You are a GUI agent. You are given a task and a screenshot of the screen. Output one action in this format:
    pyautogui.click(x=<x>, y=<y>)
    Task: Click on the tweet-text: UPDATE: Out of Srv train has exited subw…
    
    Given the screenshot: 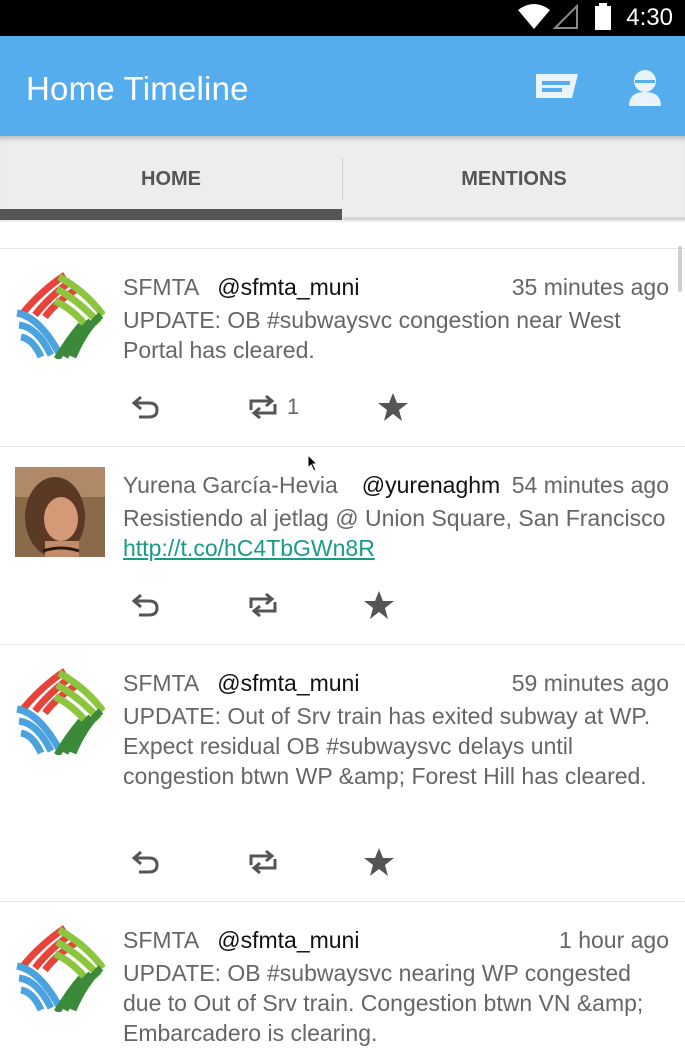 What is the action you would take?
    pyautogui.click(x=396, y=746)
    